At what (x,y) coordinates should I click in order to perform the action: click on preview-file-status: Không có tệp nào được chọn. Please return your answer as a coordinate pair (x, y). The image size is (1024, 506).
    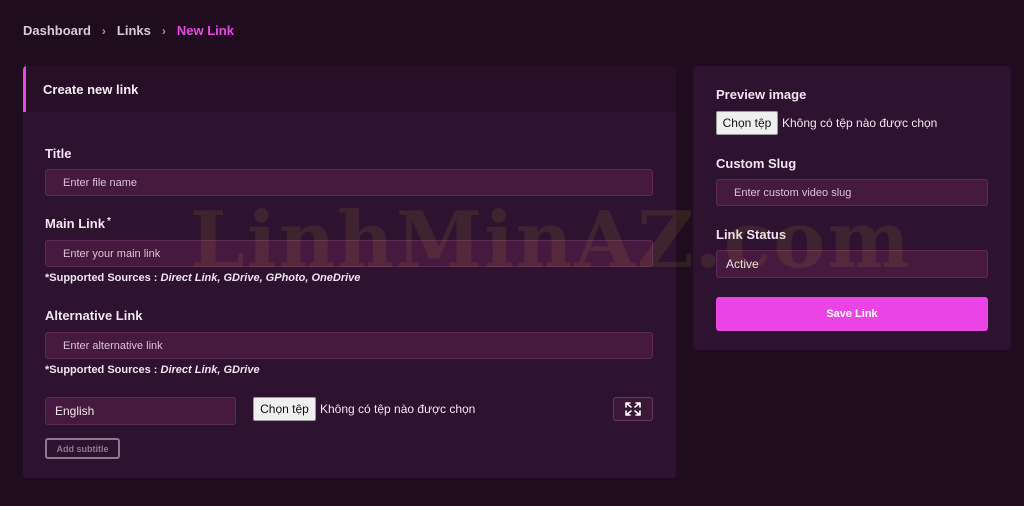
    Looking at the image, I should click on (860, 123).